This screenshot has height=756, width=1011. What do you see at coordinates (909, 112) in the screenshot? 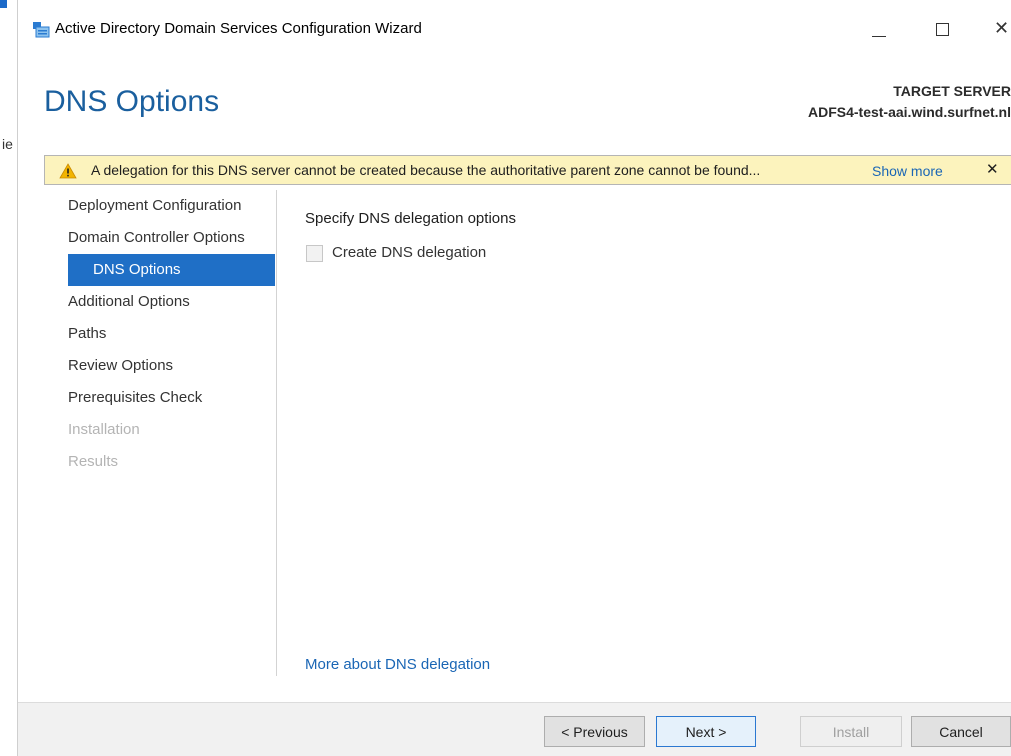
I see `target-server-name: ADFS4-test-aai.wind.surfnet.nl` at bounding box center [909, 112].